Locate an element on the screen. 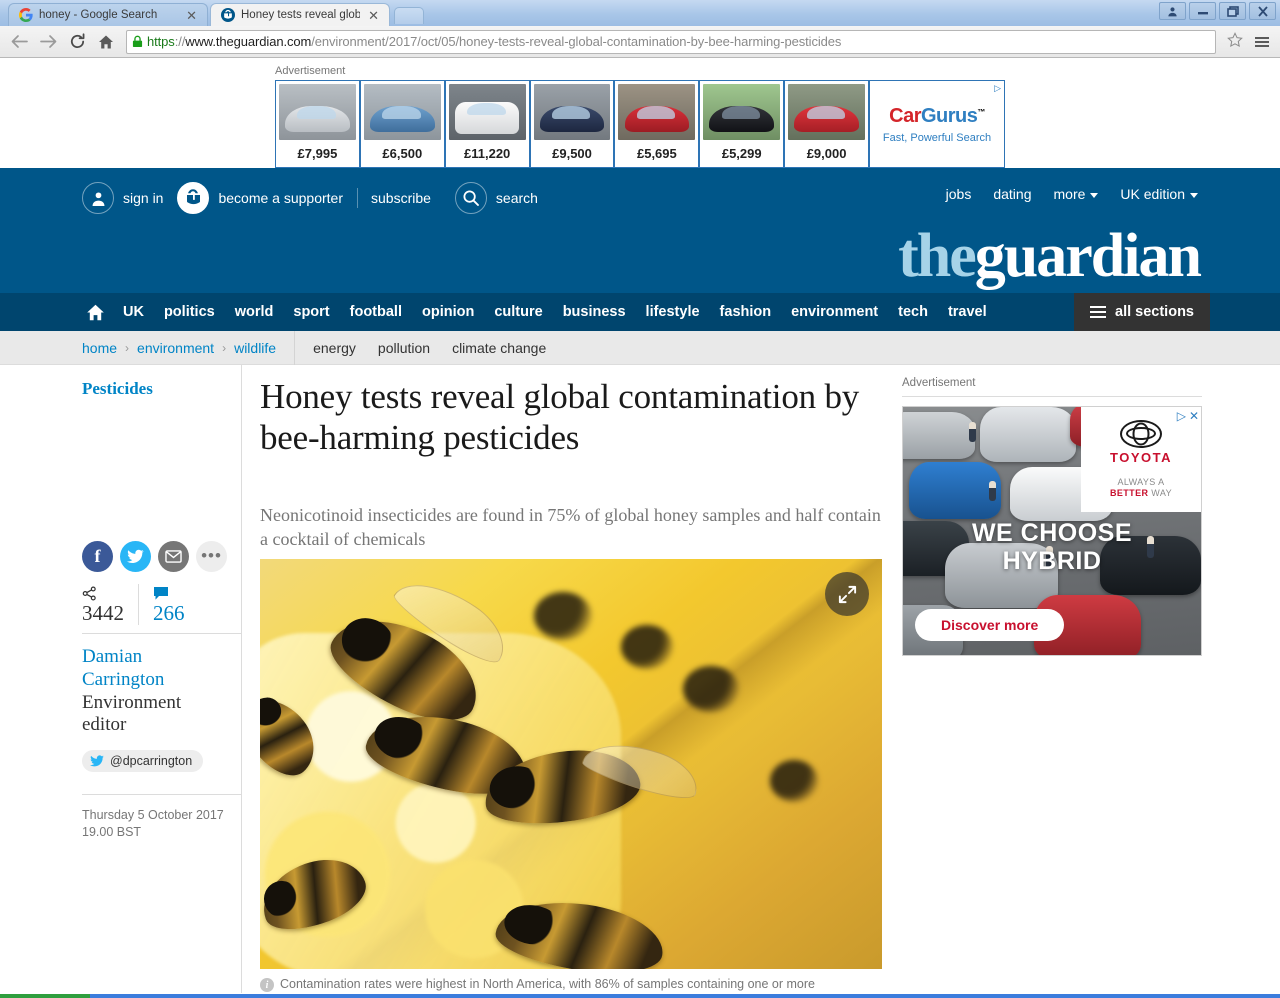 Image resolution: width=1280 pixels, height=998 pixels. breadcrumb-wildlife: wildlife is located at coordinates (255, 348).